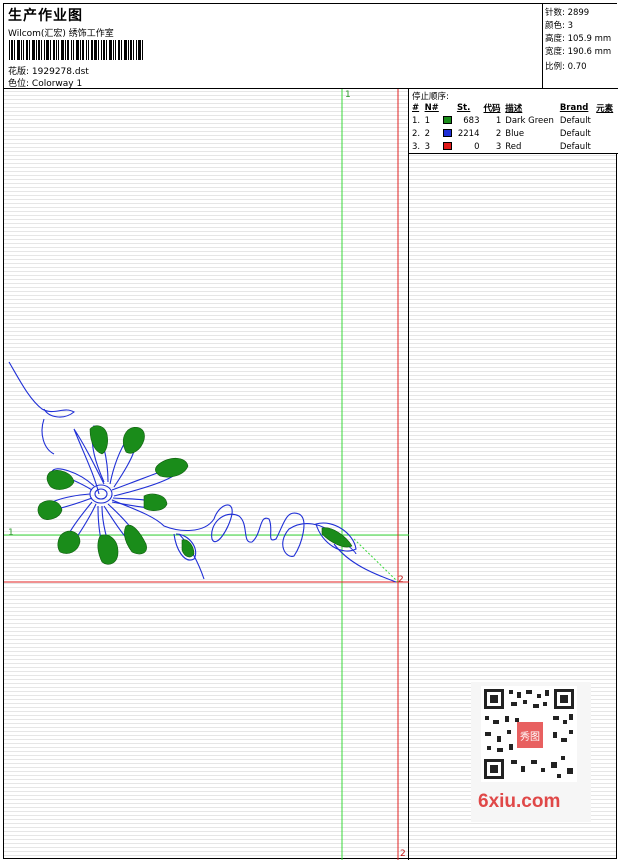 The height and width of the screenshot is (861, 620). I want to click on green-guide-left-label: 1, so click(11, 533).